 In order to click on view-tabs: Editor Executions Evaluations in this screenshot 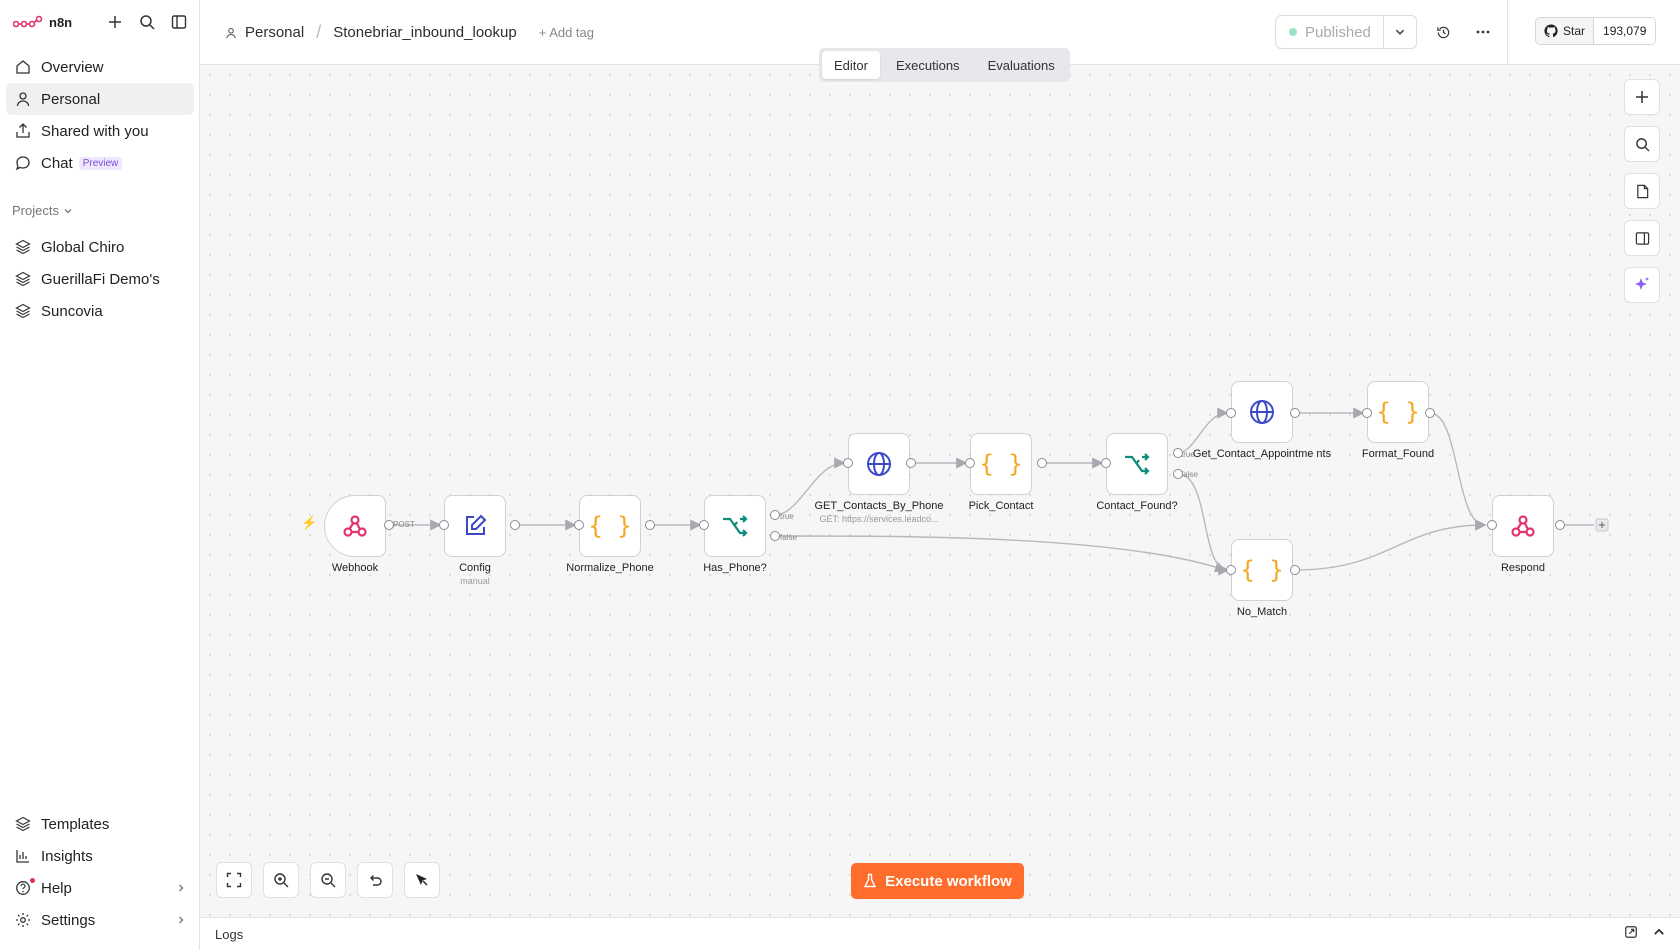, I will do `click(944, 65)`.